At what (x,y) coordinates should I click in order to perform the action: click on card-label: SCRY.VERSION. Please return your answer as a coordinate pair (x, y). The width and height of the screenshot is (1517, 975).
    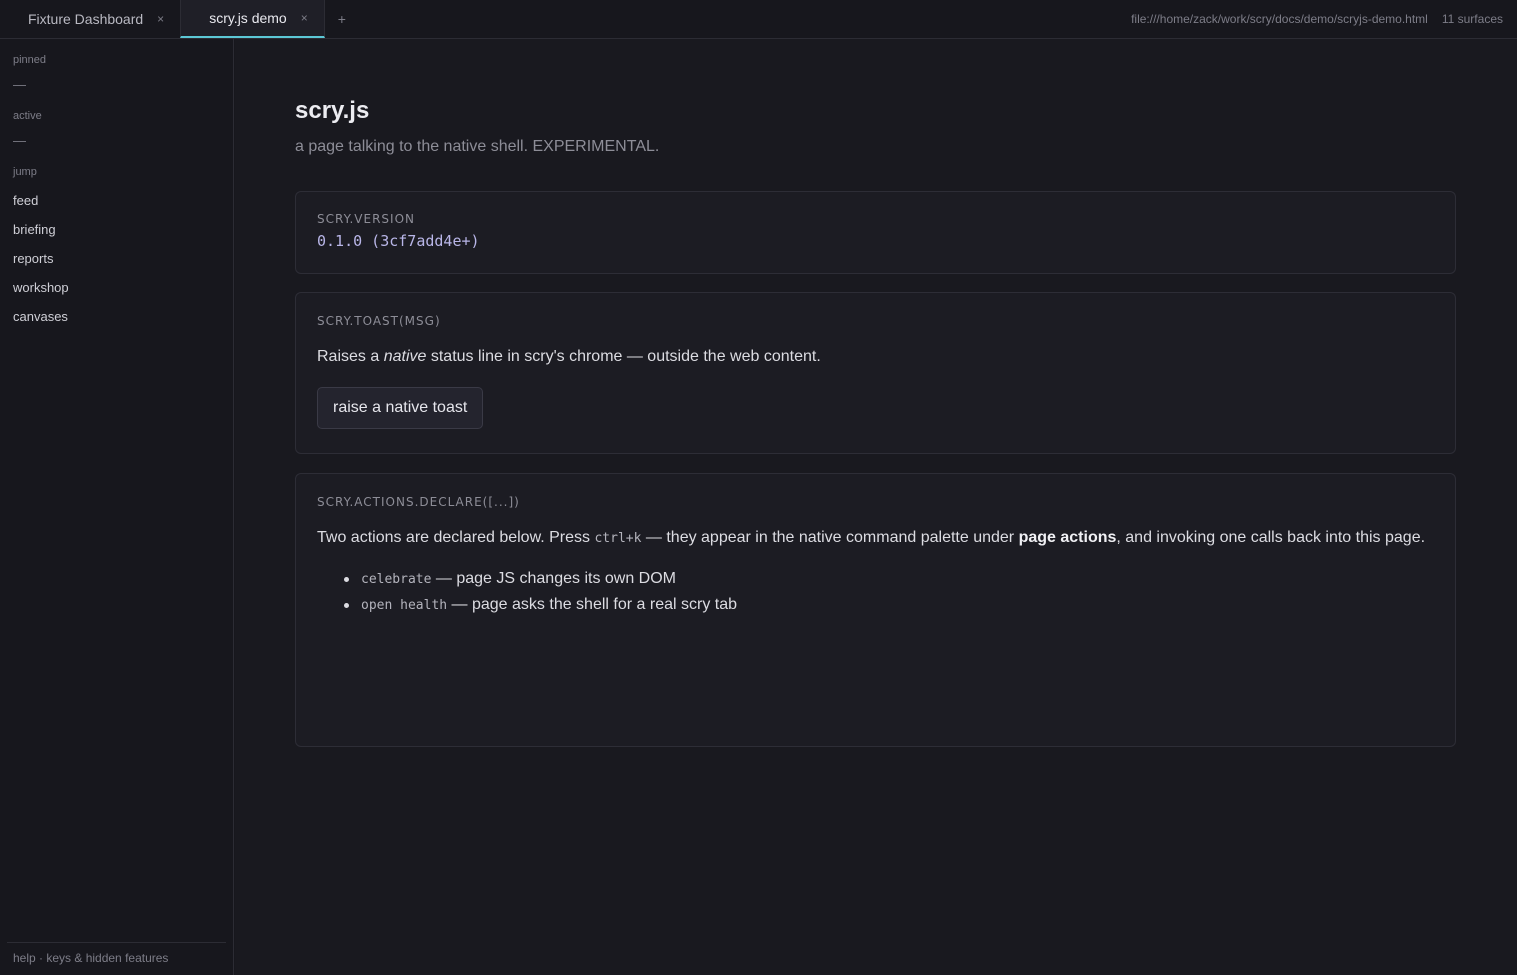
    Looking at the image, I should click on (366, 219).